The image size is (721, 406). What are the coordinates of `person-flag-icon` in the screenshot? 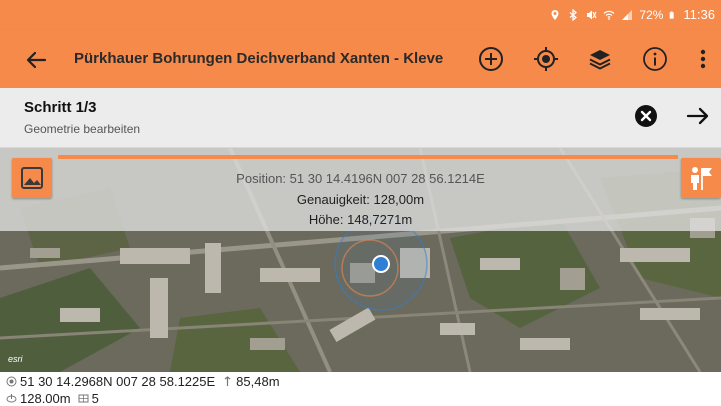 It's located at (701, 178).